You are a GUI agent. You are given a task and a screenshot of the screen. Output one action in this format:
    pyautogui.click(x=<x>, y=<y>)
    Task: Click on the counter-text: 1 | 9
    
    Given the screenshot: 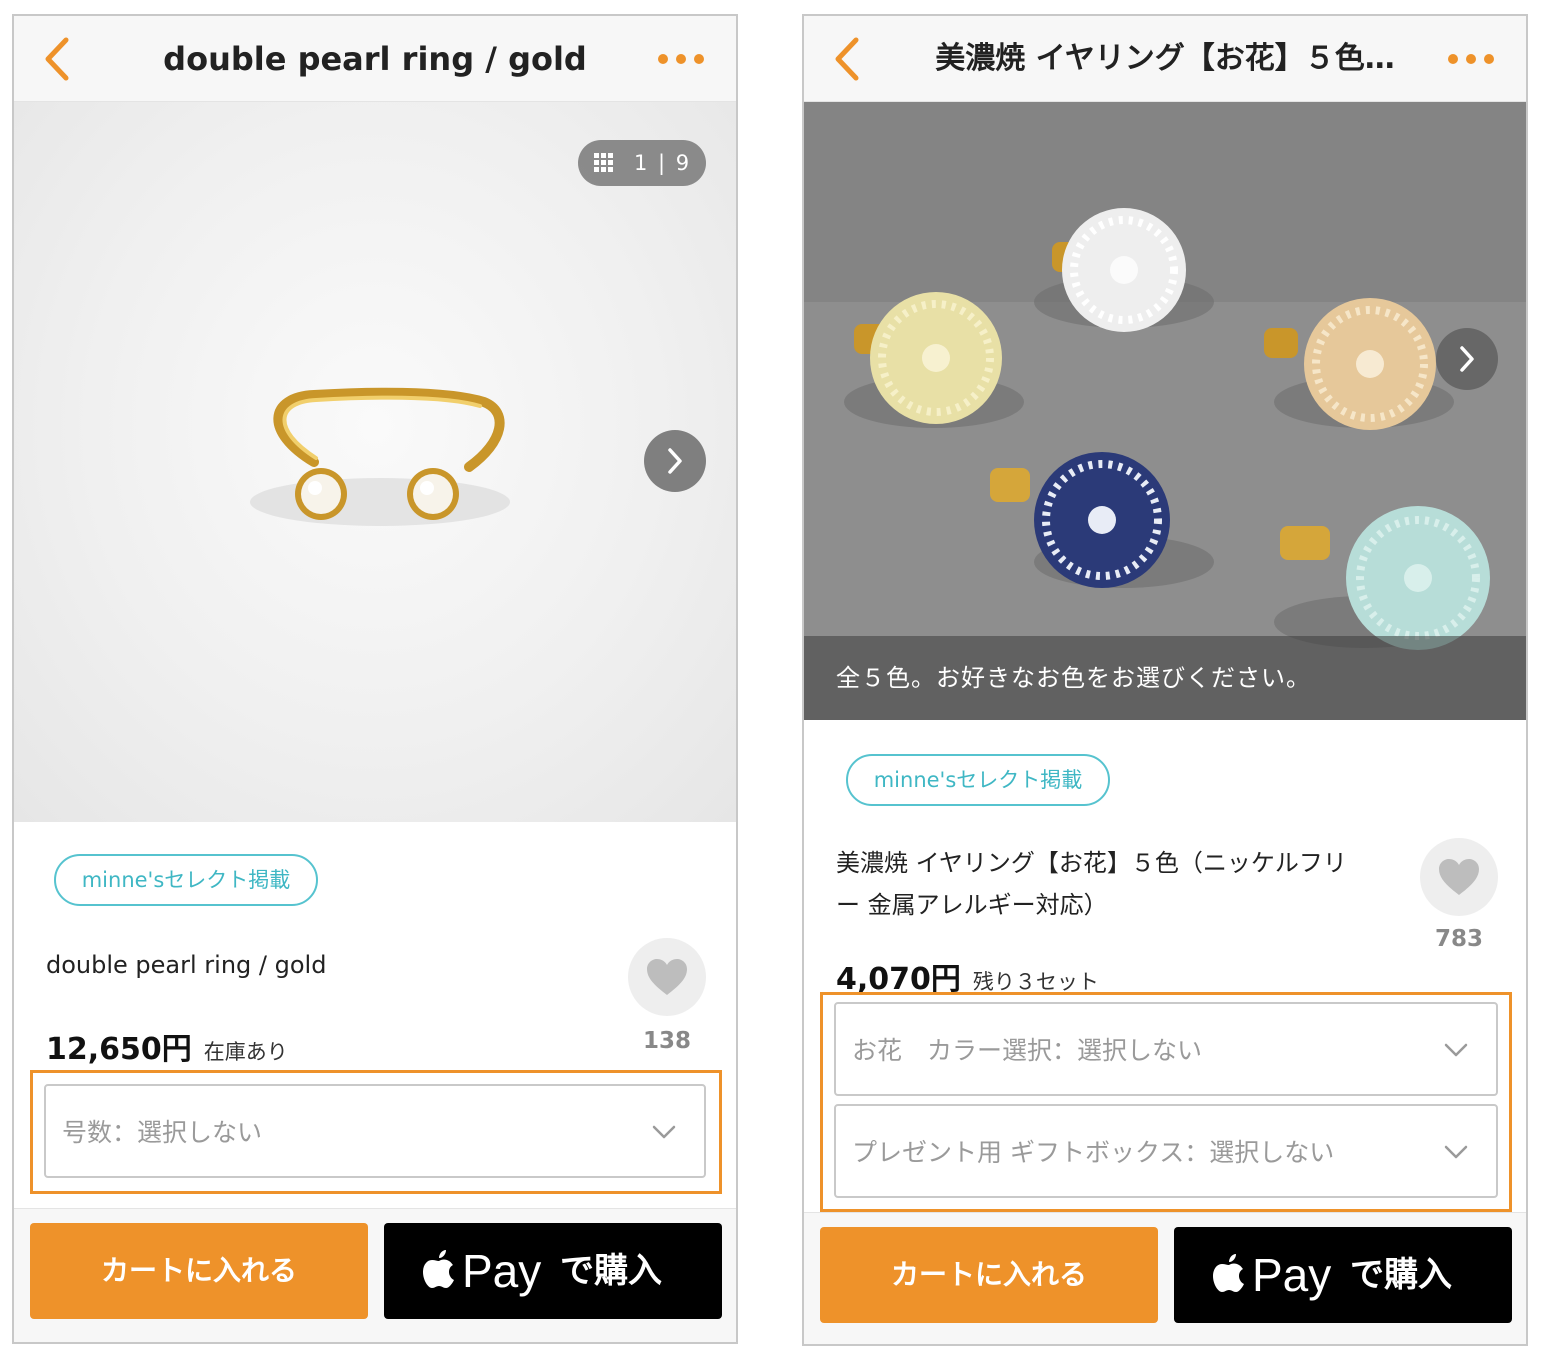 What is the action you would take?
    pyautogui.click(x=663, y=163)
    